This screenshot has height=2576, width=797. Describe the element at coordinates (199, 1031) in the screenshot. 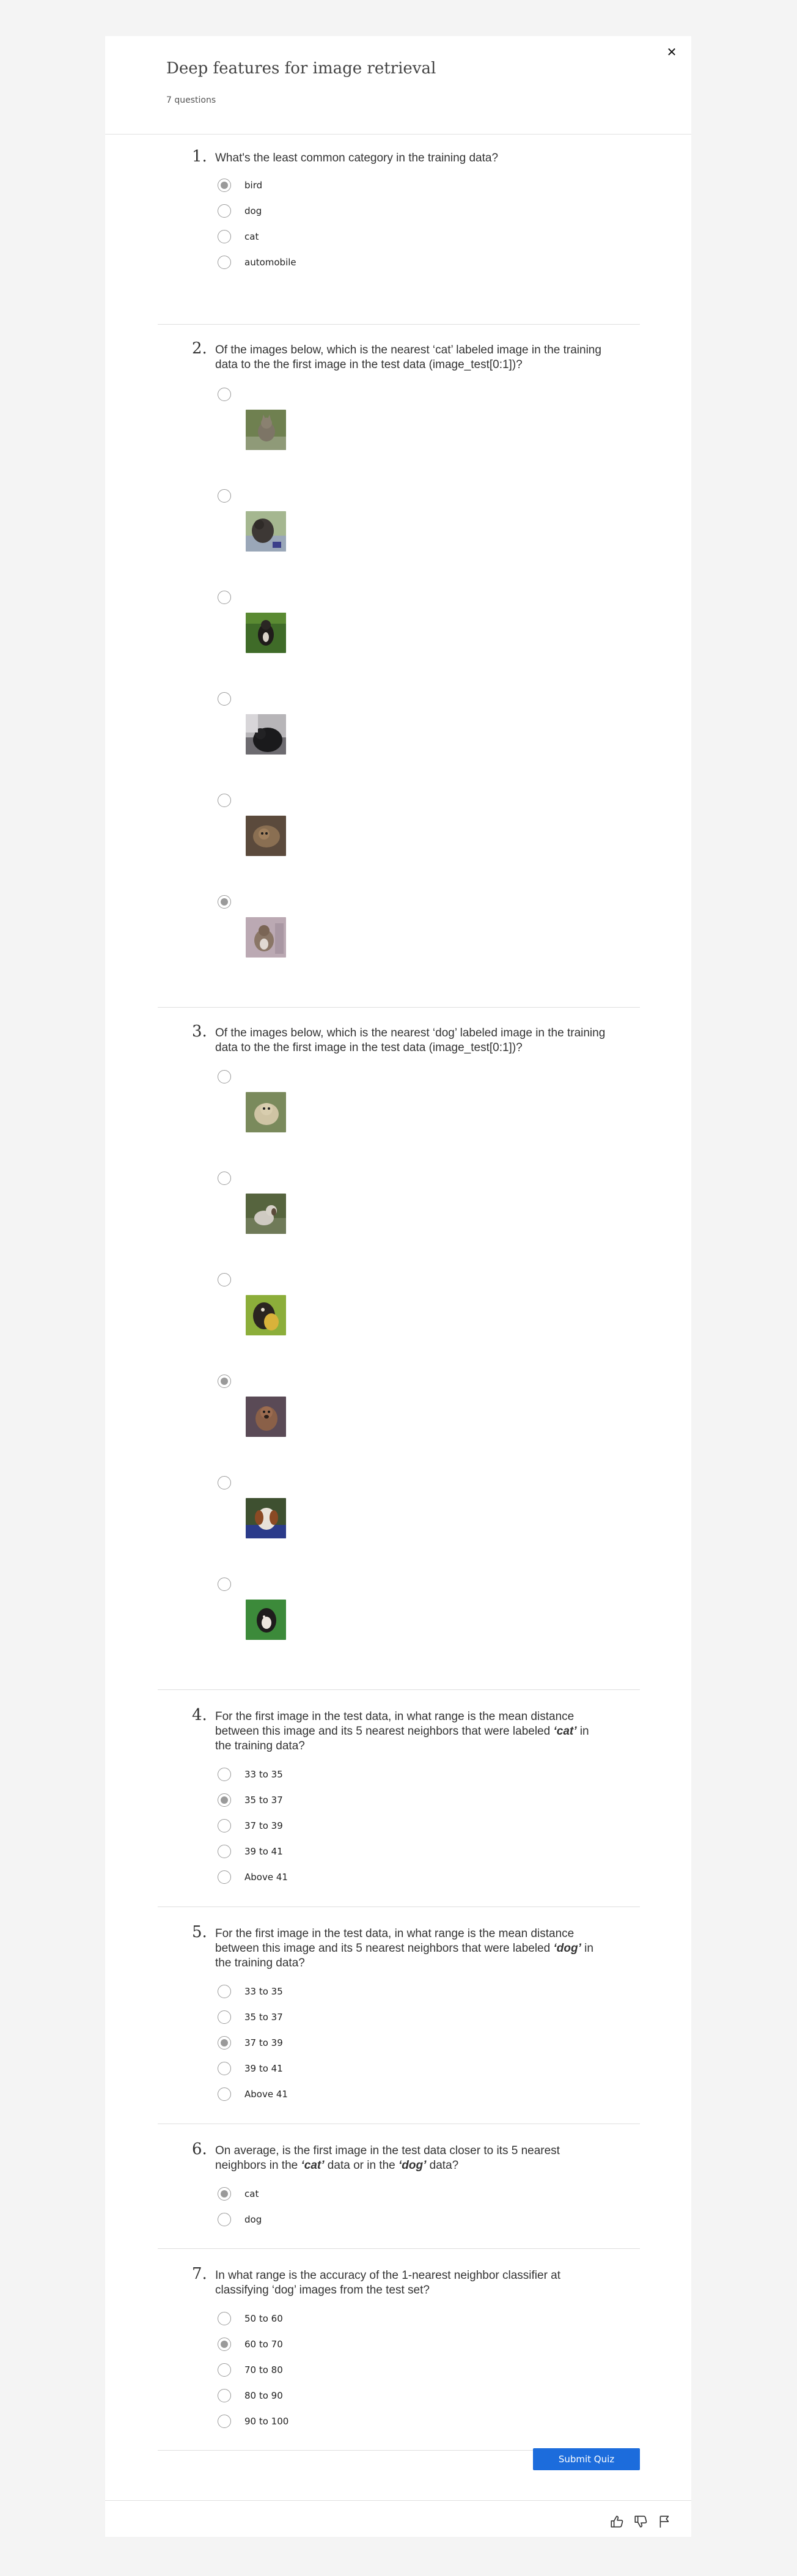

I see `question-number: 3.` at that location.